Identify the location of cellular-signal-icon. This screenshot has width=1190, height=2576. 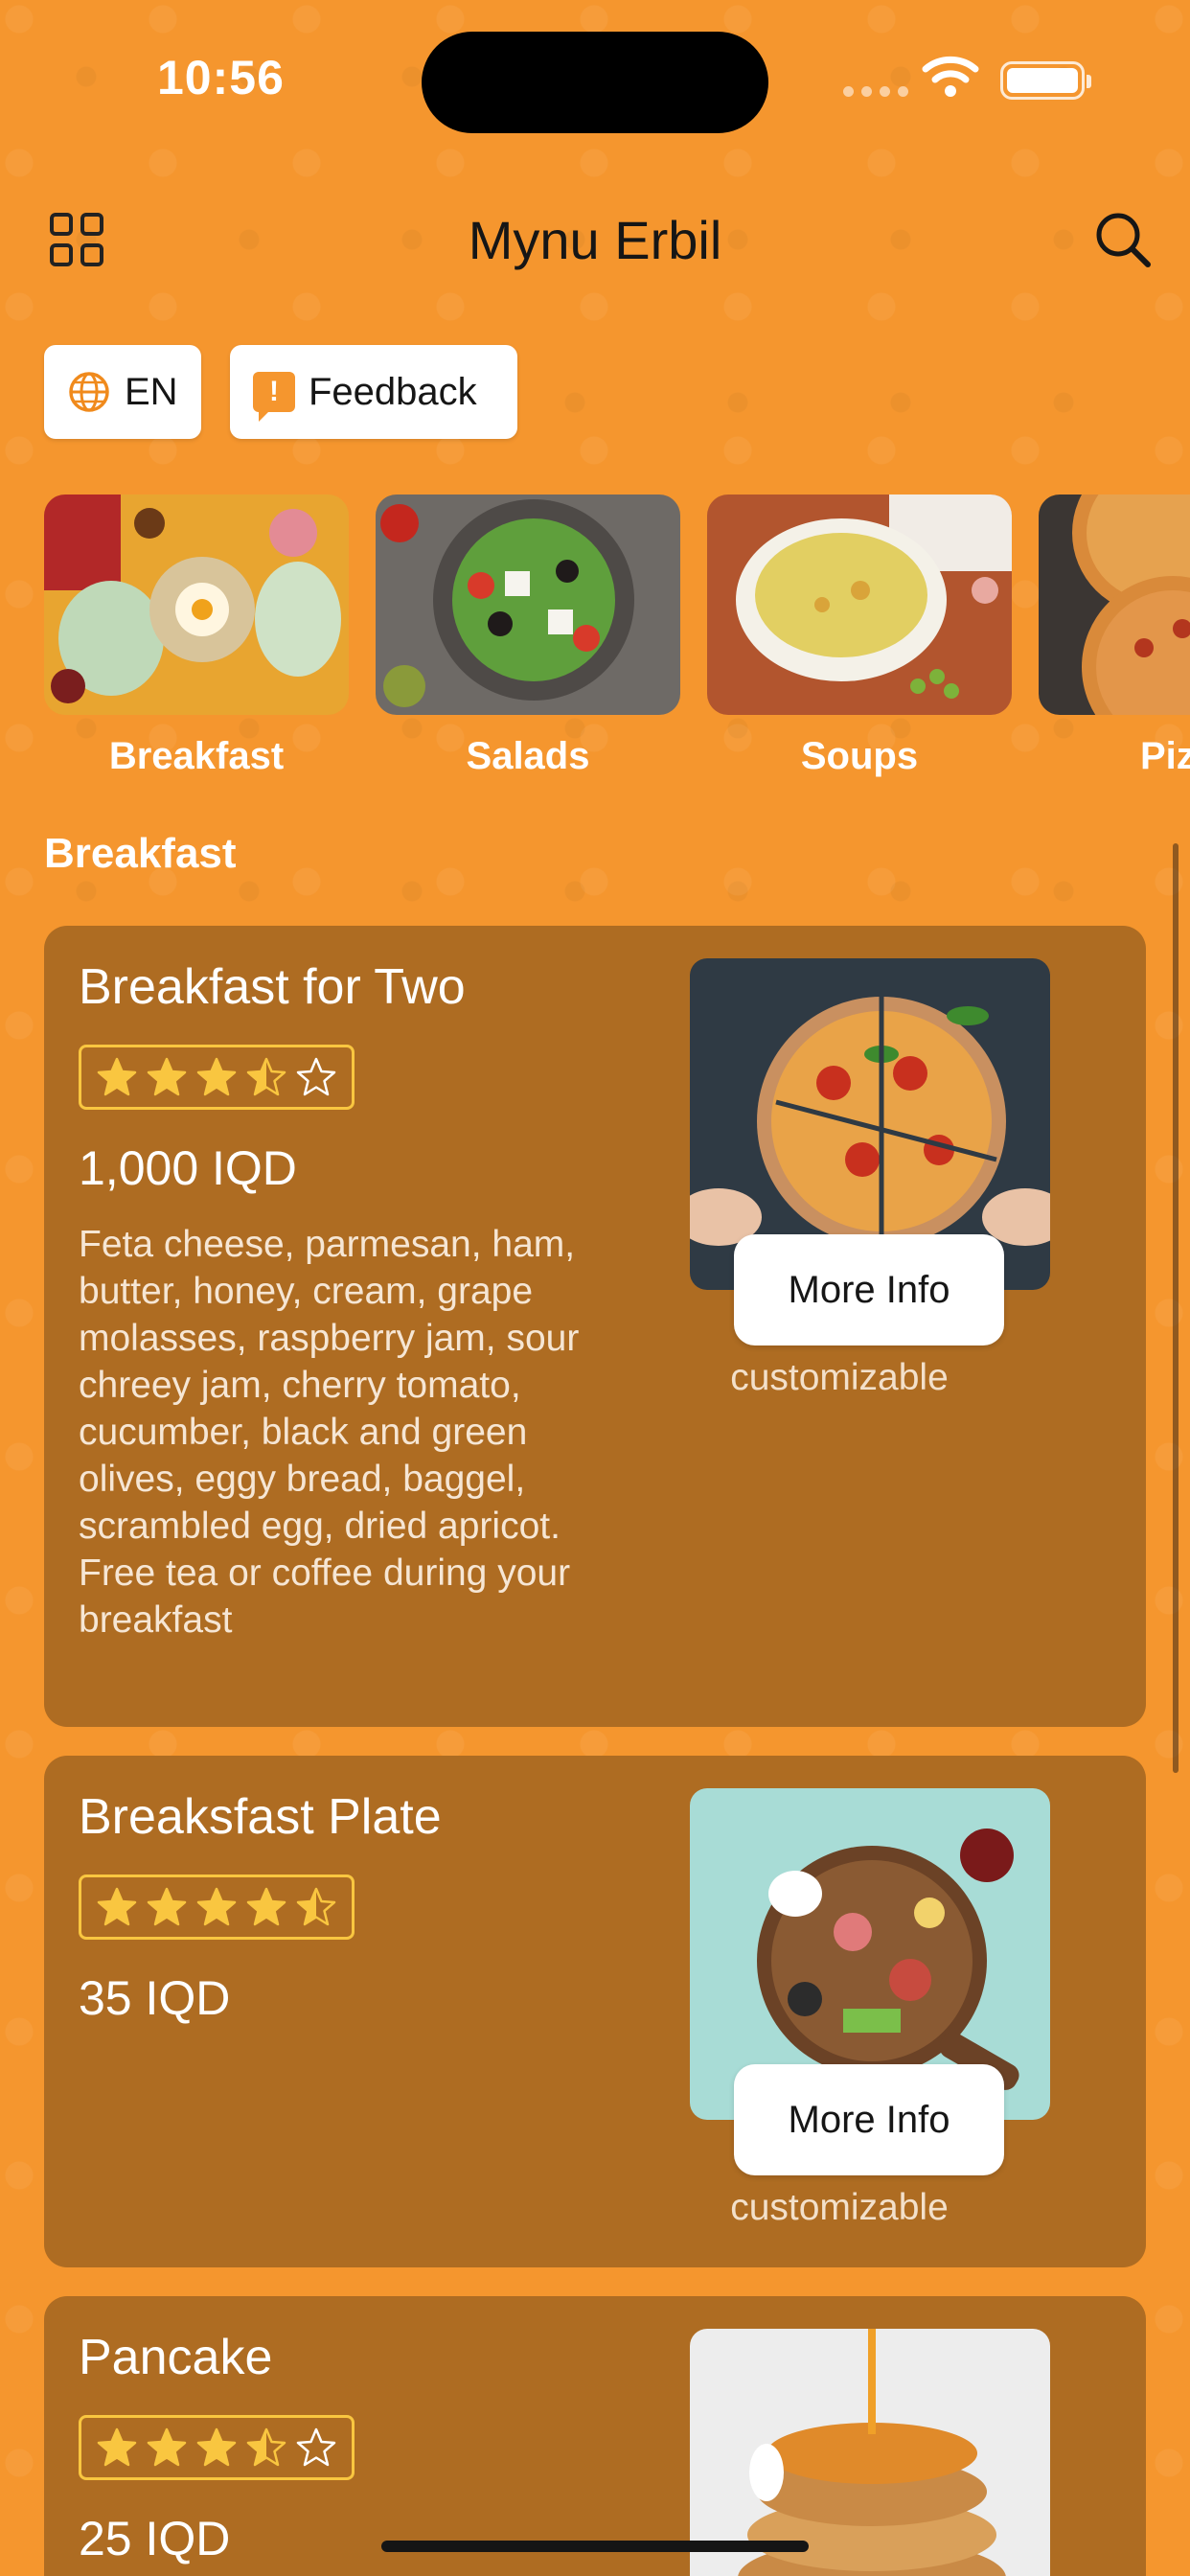
(875, 91).